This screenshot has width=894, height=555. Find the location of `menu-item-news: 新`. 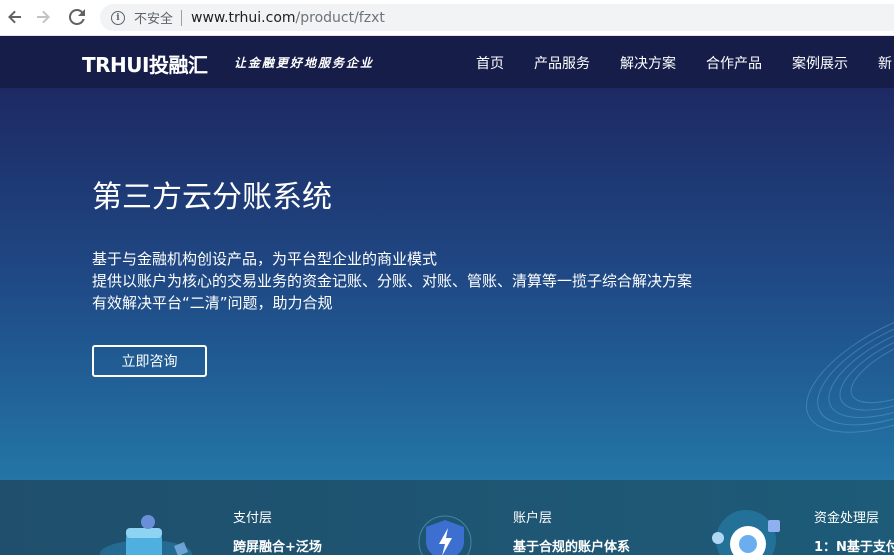

menu-item-news: 新 is located at coordinates (885, 63).